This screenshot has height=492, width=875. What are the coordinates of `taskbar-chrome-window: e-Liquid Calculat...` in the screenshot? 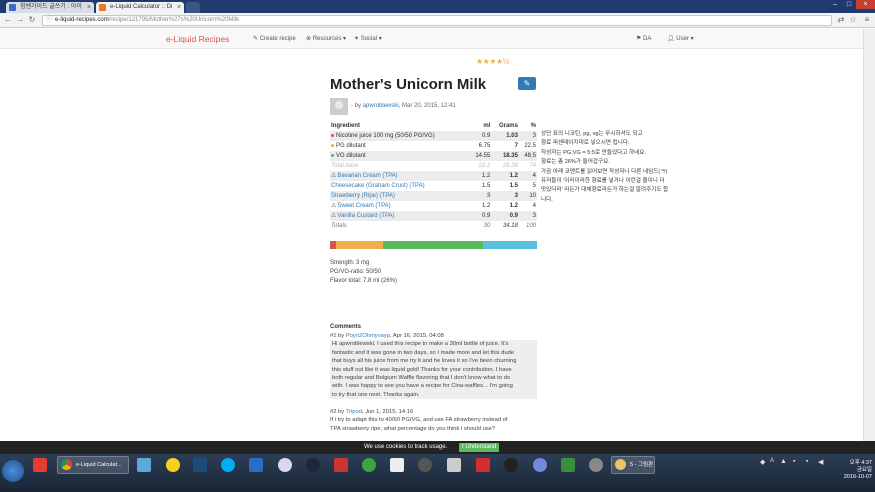 It's located at (93, 465).